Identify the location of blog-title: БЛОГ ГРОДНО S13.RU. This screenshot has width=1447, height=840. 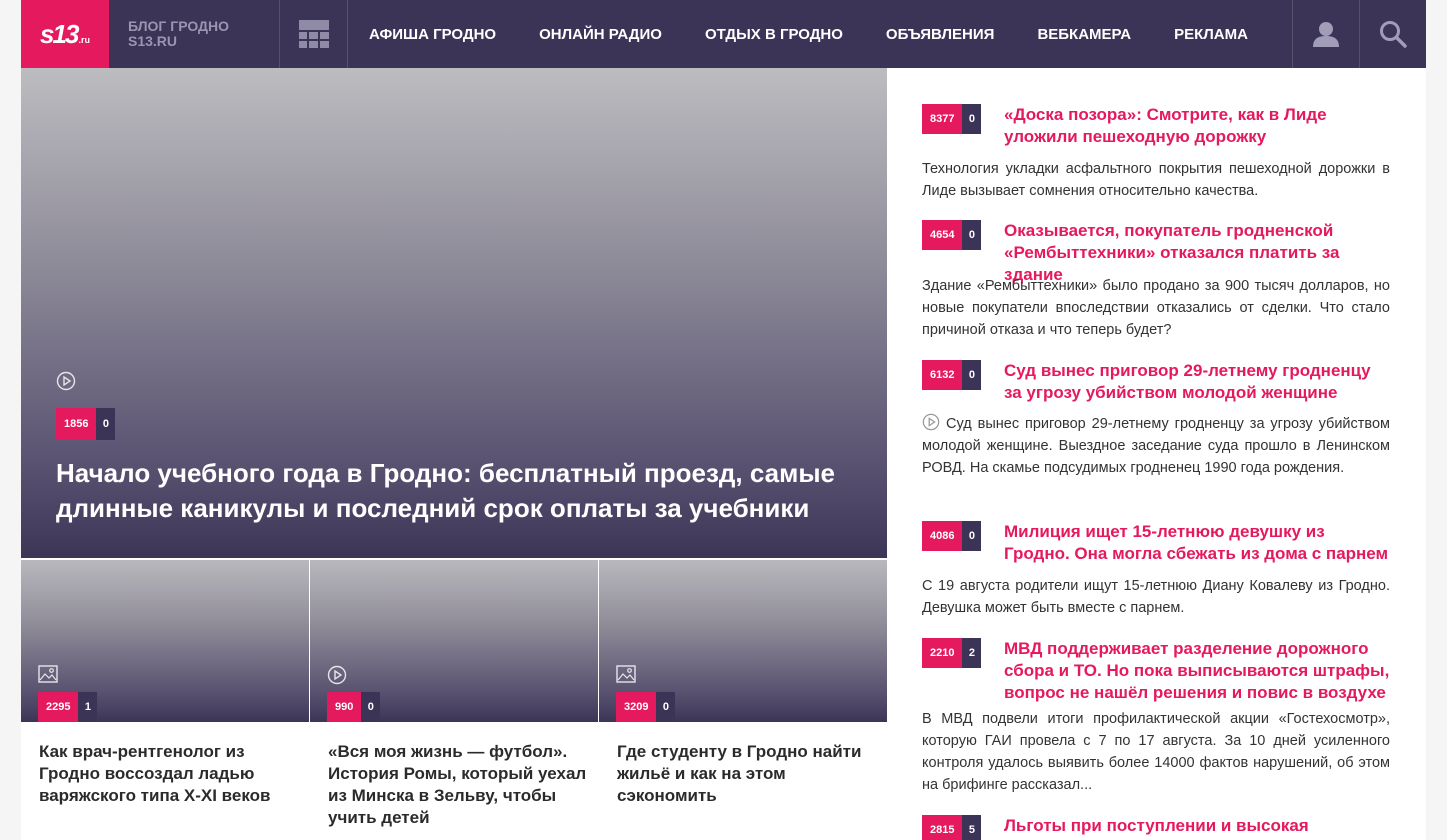
(194, 34).